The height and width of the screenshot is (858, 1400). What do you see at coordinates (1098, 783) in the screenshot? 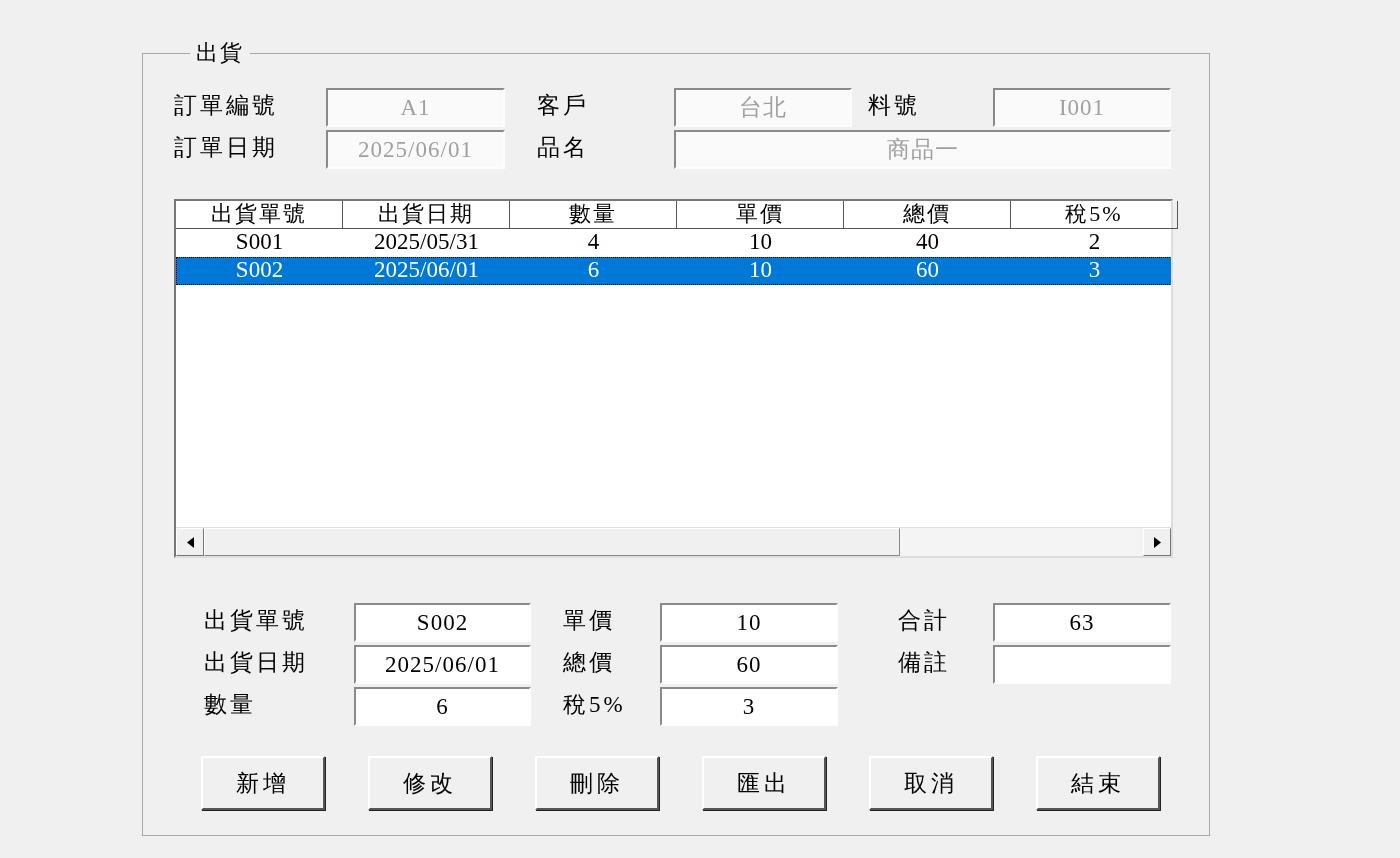
I see `action-button: 結束` at bounding box center [1098, 783].